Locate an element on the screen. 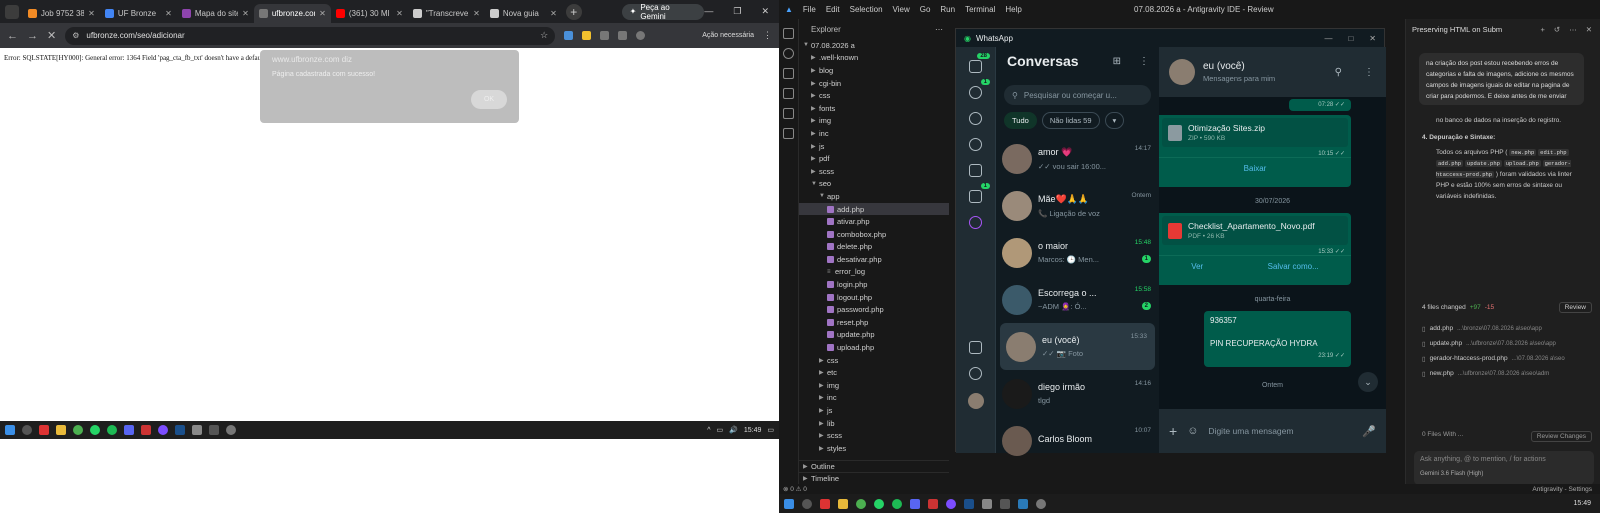  tree-file: combobox.php is located at coordinates (874, 234).